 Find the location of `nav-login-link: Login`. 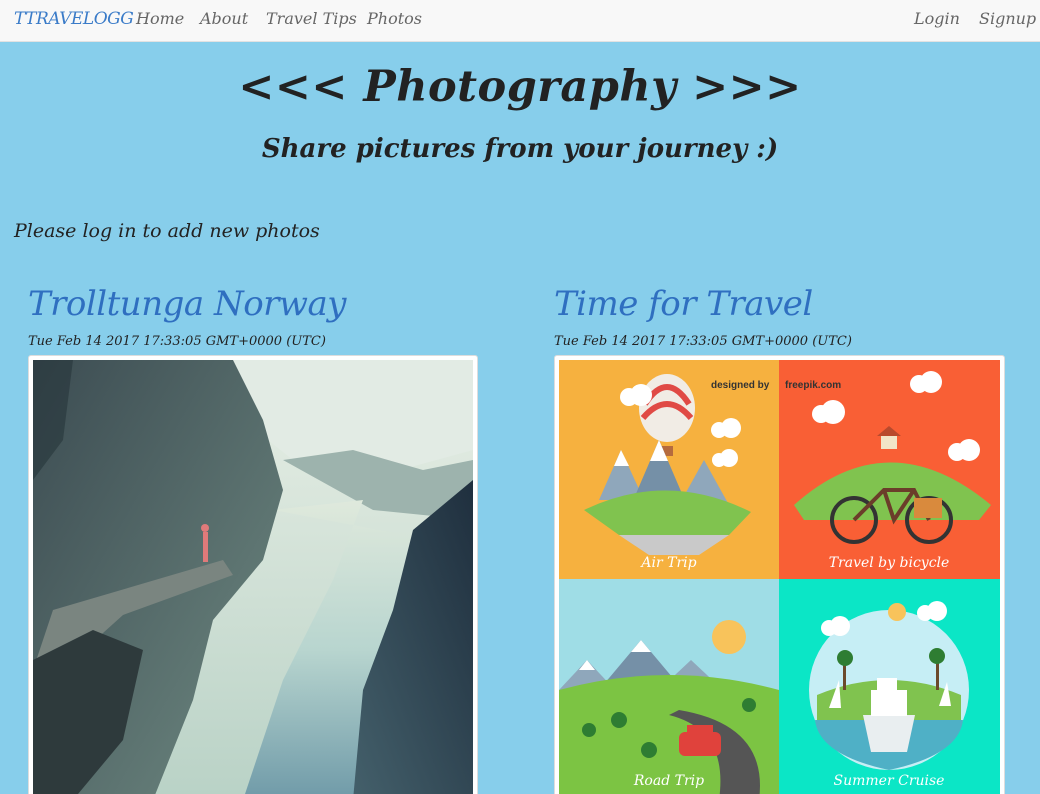

nav-login-link: Login is located at coordinates (937, 21).